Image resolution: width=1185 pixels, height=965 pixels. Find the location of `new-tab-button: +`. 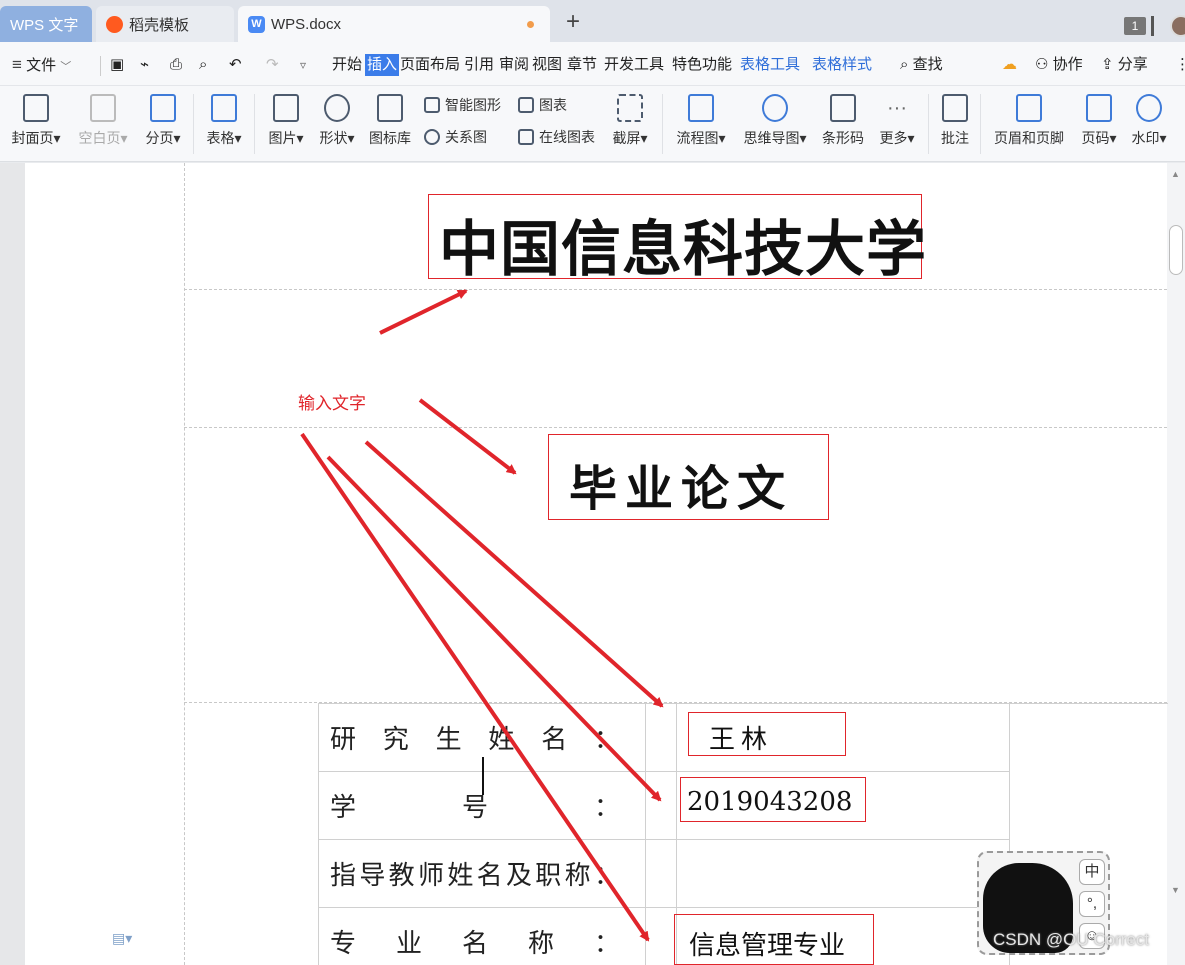

new-tab-button: + is located at coordinates (573, 22).